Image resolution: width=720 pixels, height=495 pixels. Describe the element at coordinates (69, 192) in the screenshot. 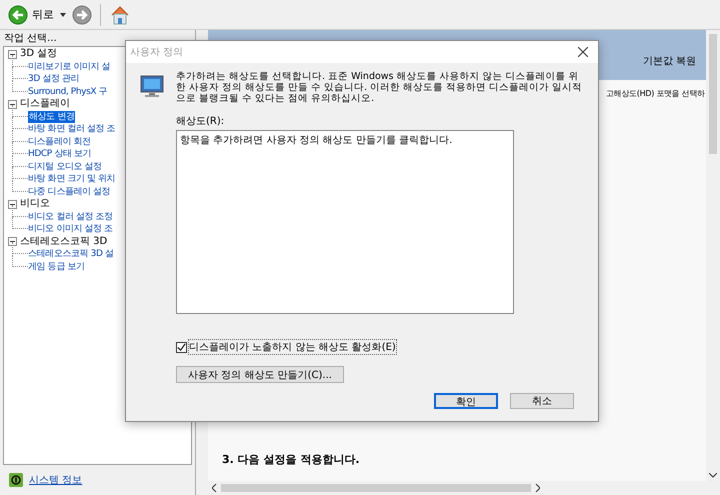

I see `tree-item: 다중 디스플레이 설정` at that location.